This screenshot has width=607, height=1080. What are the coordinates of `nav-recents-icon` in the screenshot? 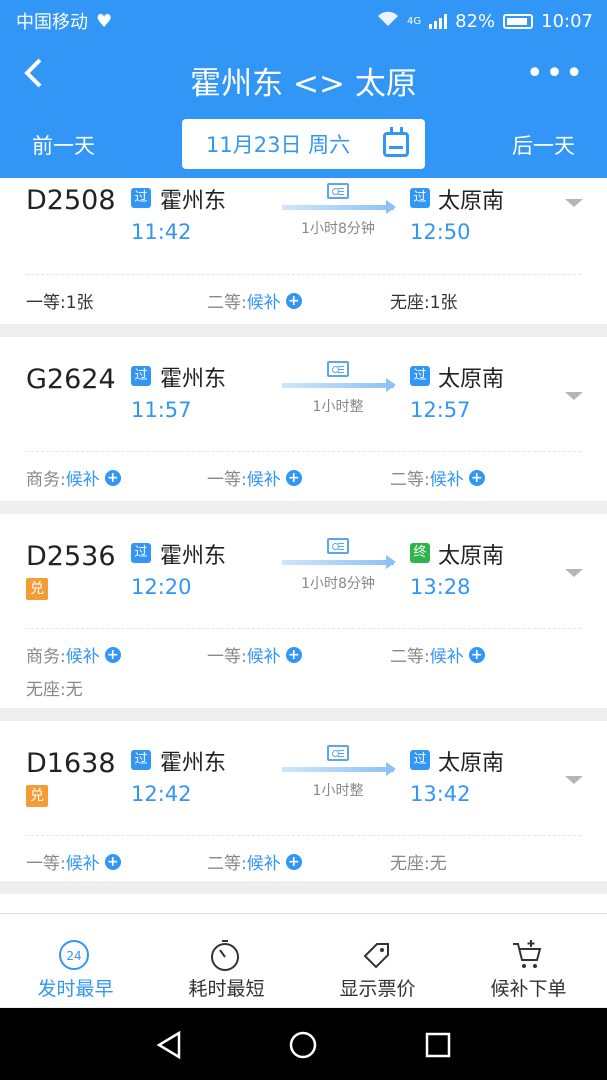 It's located at (438, 1045).